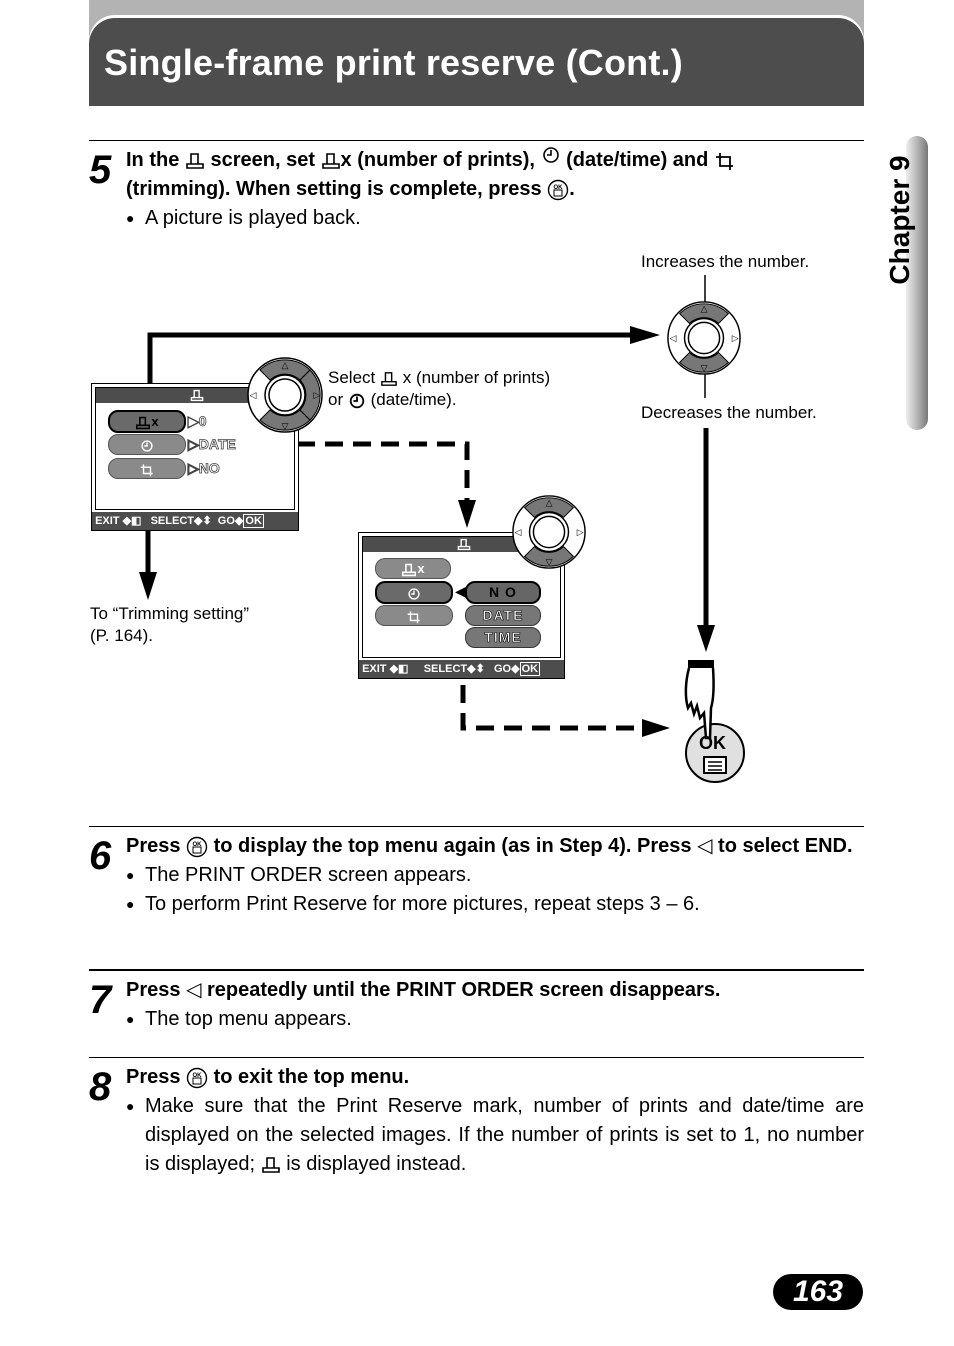  Describe the element at coordinates (100, 856) in the screenshot. I see `step-number: 6` at that location.